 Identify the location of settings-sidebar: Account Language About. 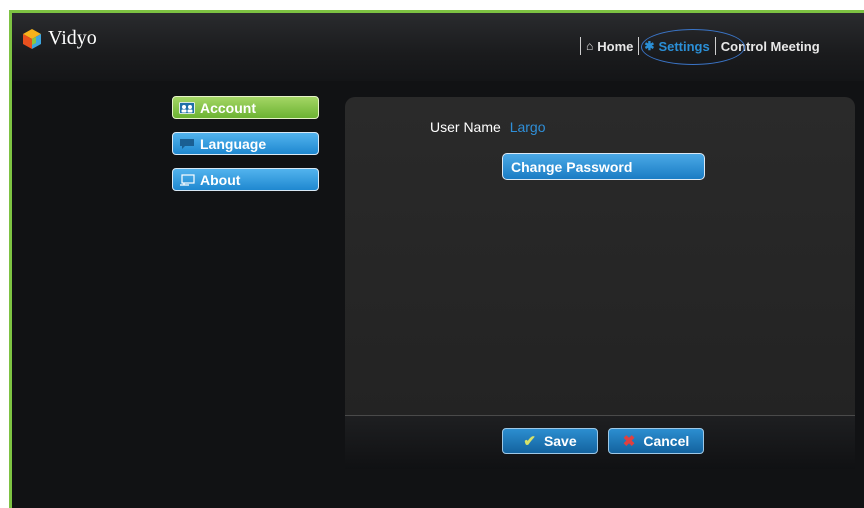
(245, 150).